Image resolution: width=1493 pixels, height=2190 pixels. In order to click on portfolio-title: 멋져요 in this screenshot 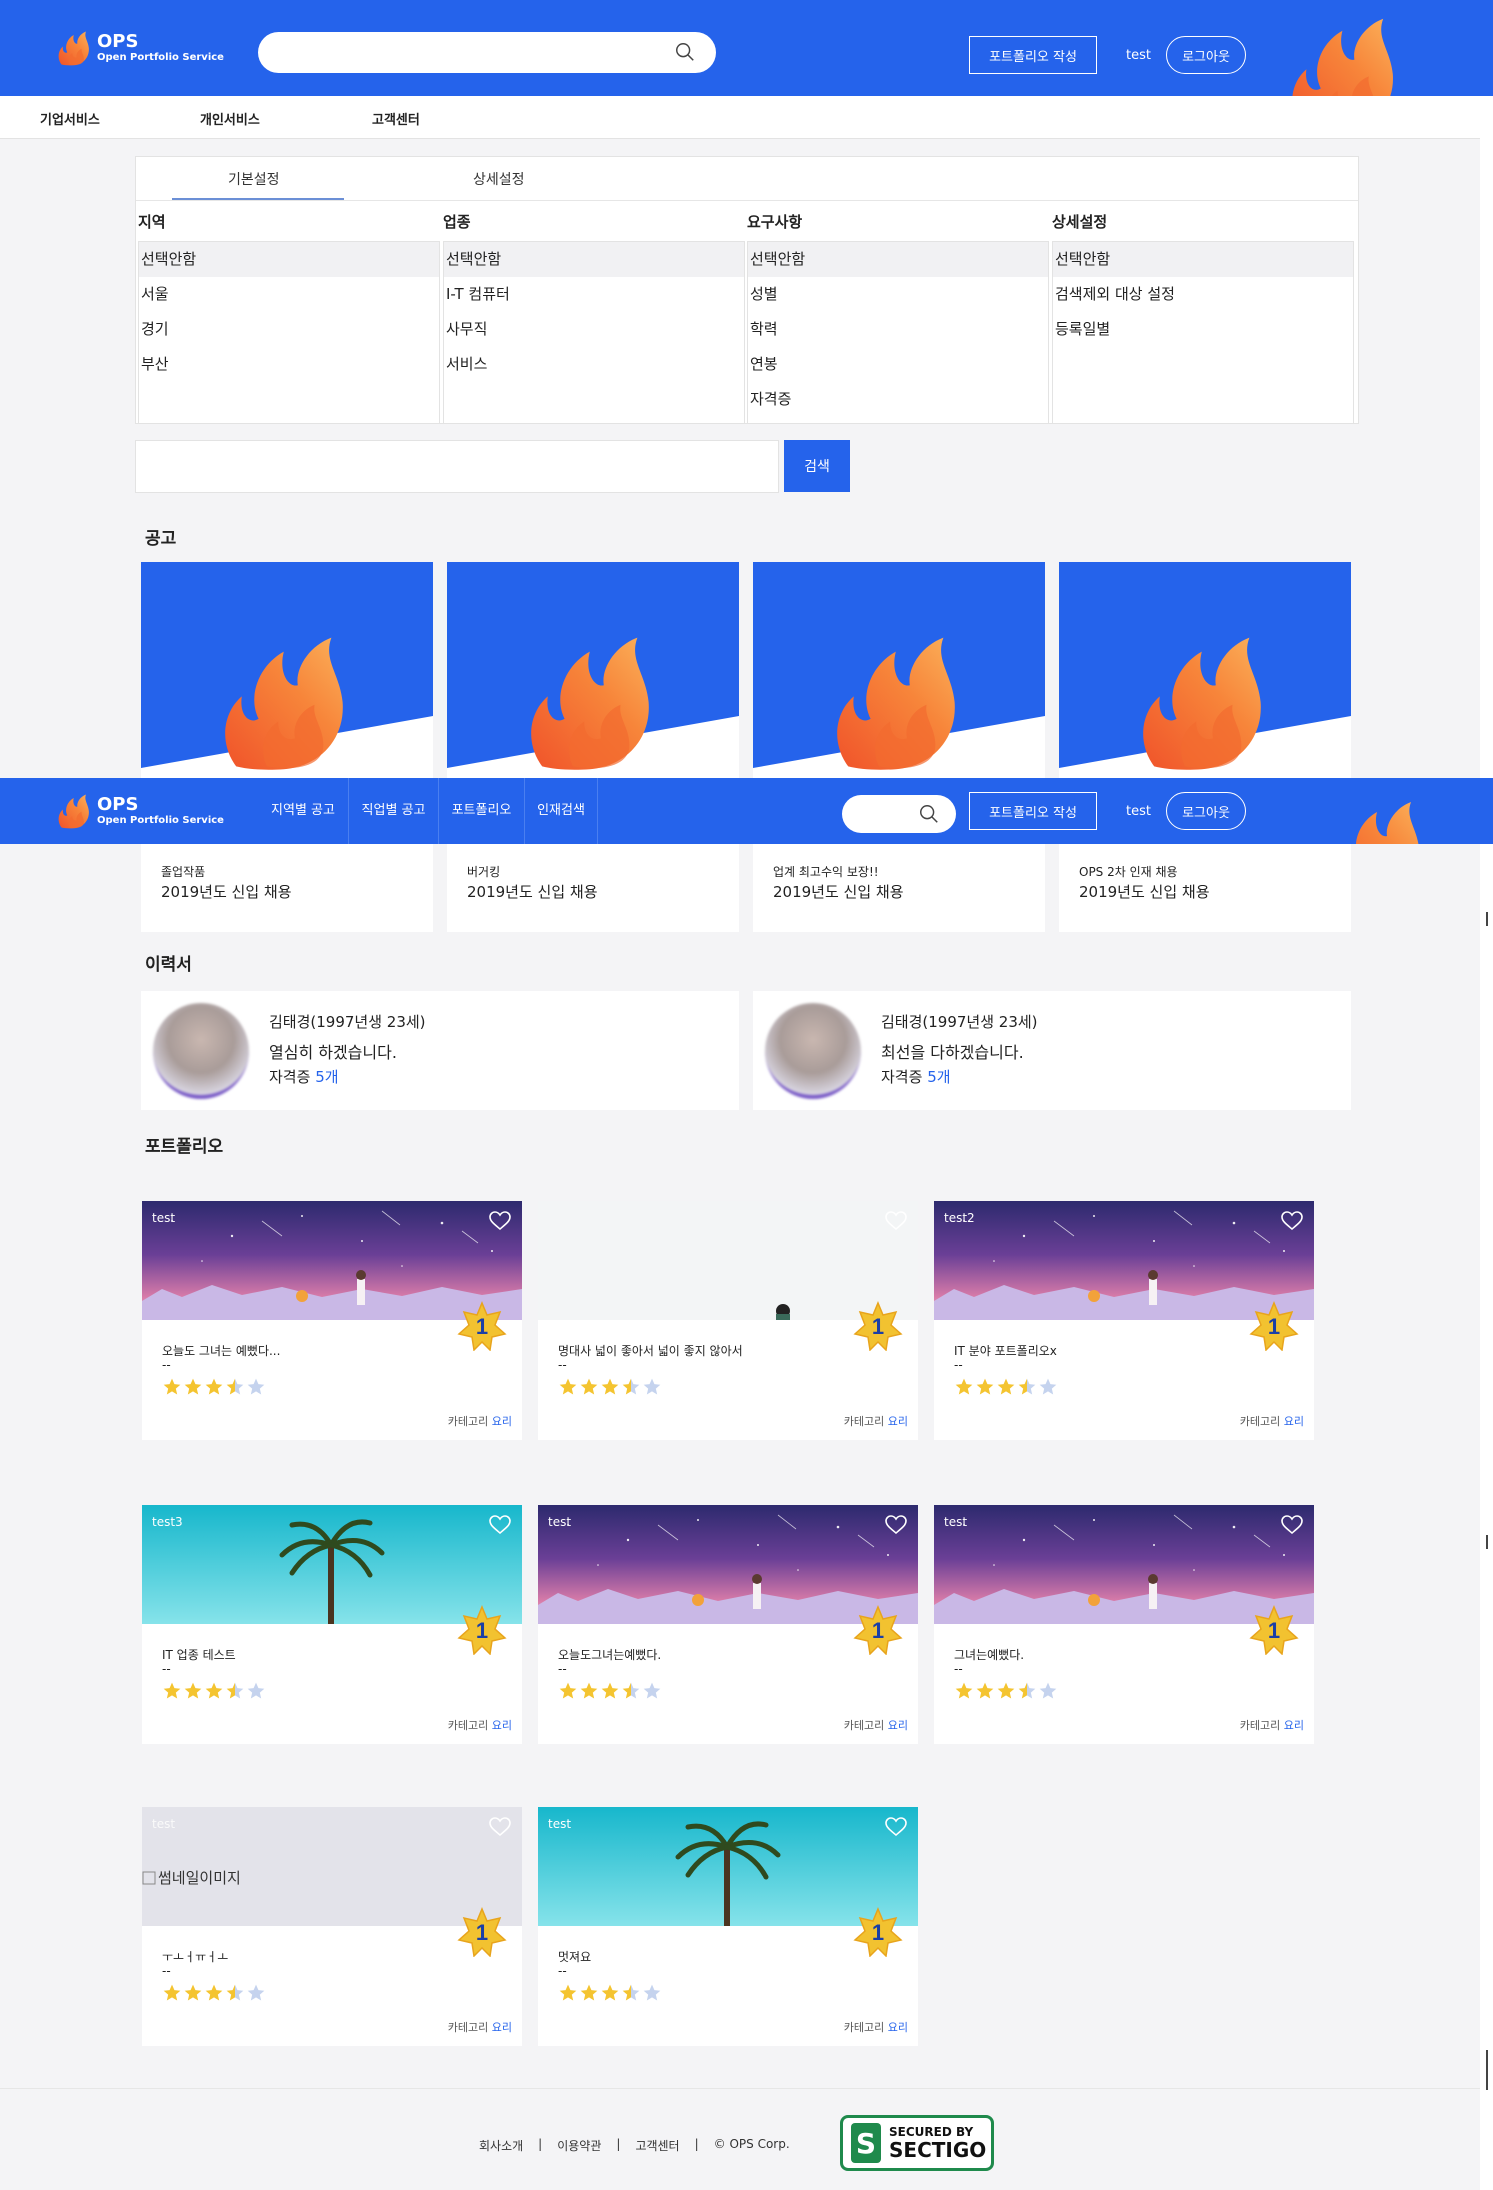, I will do `click(574, 1956)`.